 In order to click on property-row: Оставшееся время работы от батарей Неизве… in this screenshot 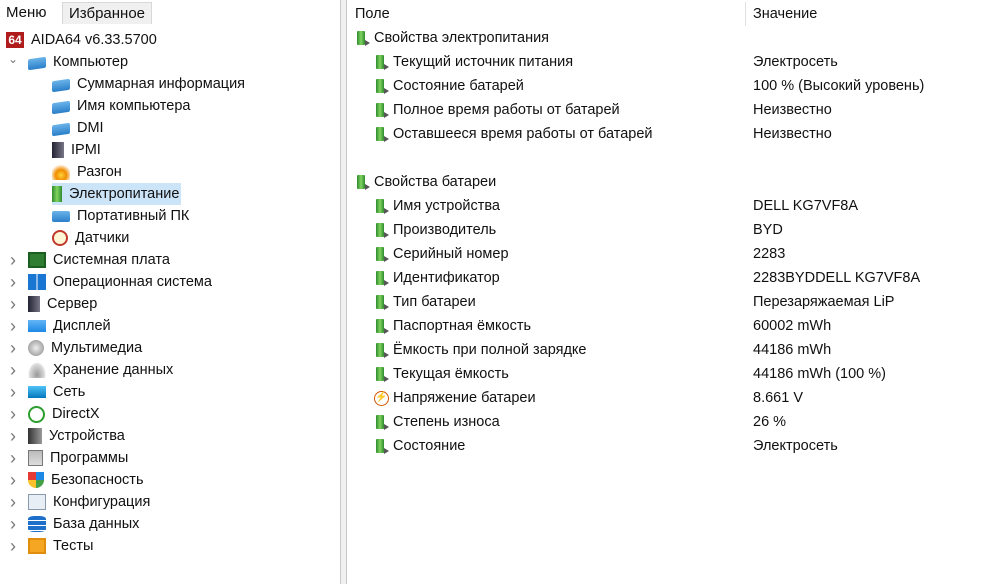, I will do `click(669, 134)`.